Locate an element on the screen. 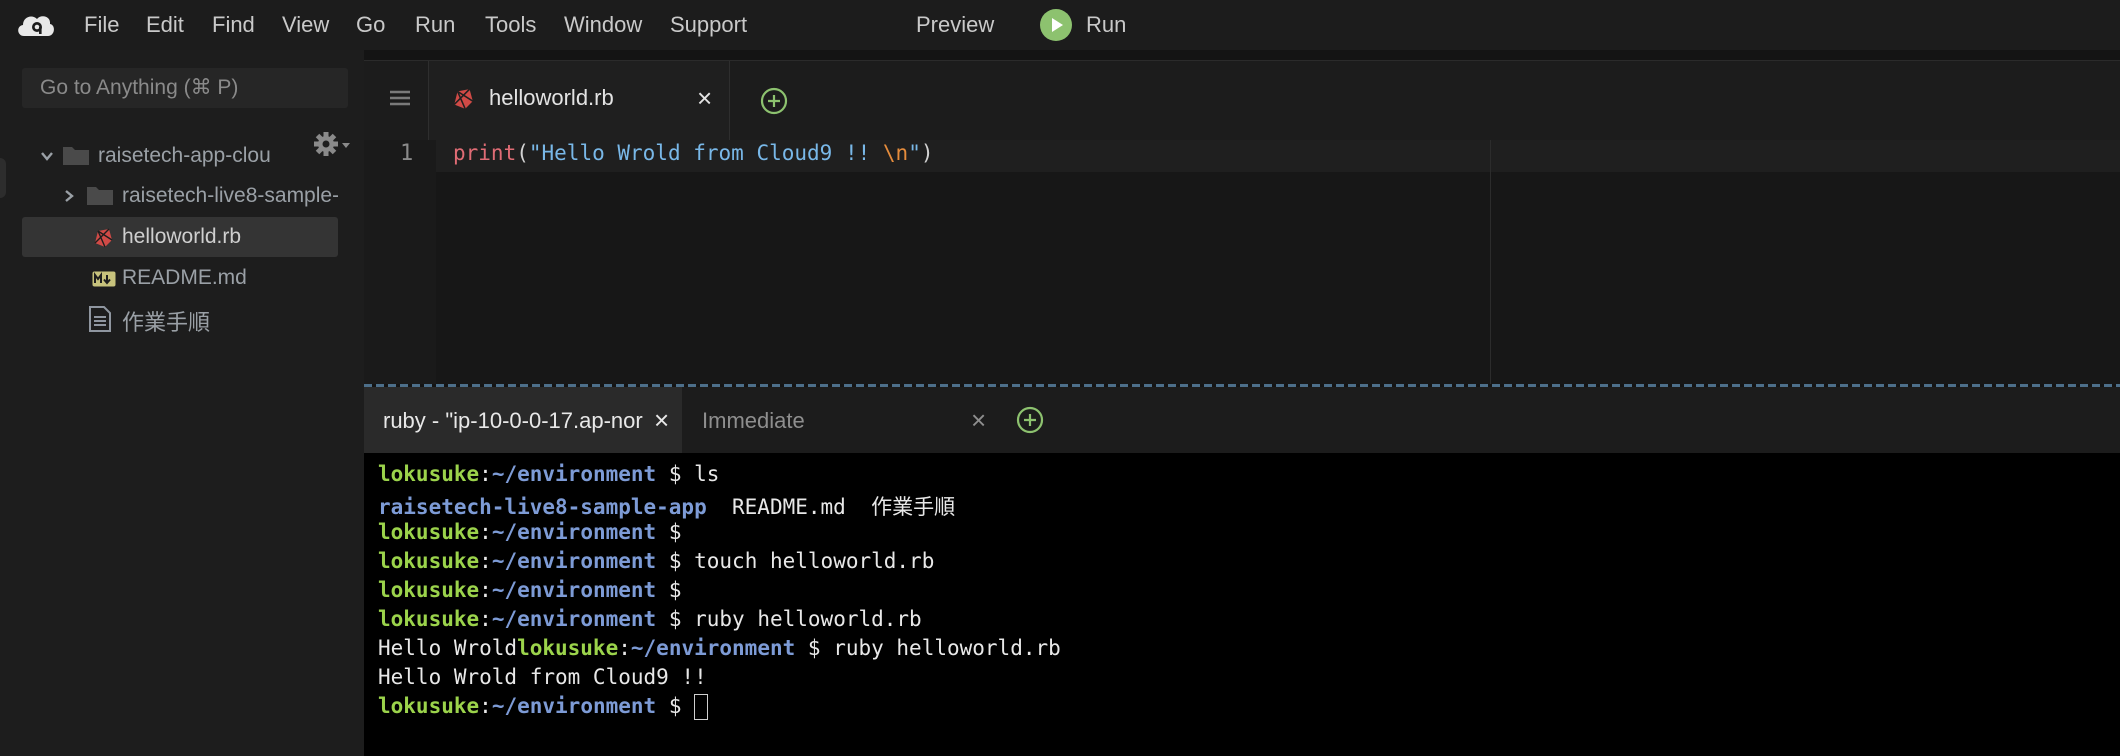 The image size is (2120, 756). tab-label: helloworld.rb is located at coordinates (551, 97).